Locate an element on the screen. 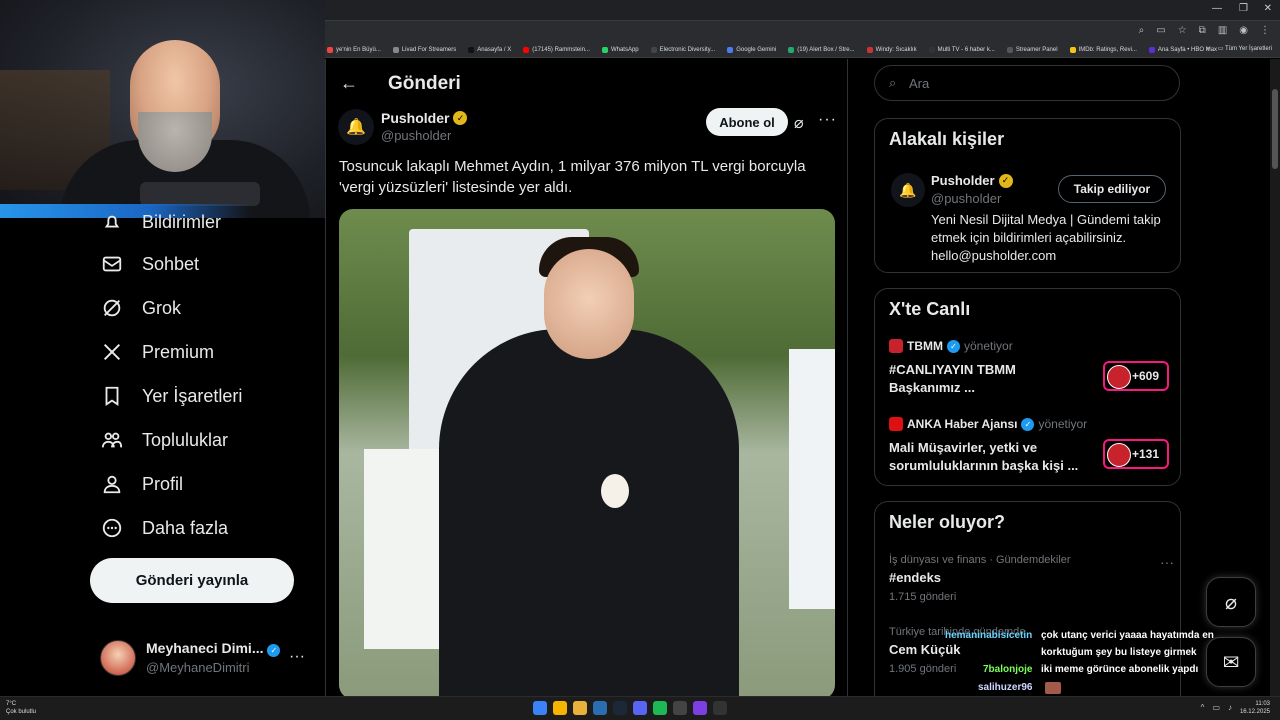 This screenshot has height=720, width=1280. photo-banner-right is located at coordinates (812, 479).